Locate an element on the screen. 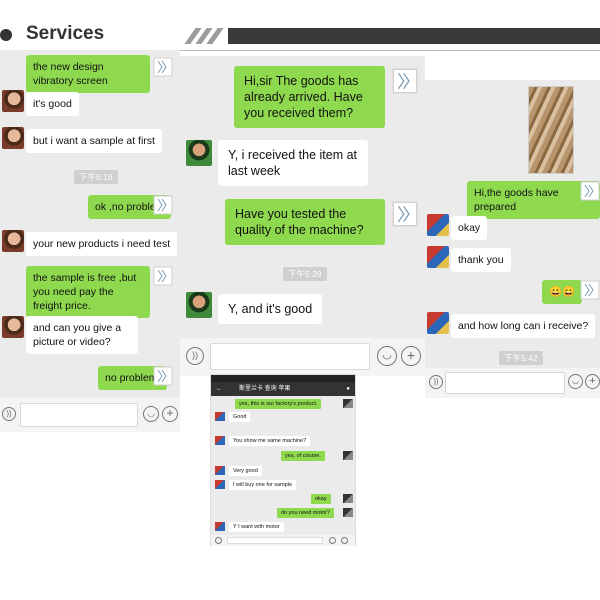 The height and width of the screenshot is (600, 600). message-sent: do you need motor? is located at coordinates (305, 513).